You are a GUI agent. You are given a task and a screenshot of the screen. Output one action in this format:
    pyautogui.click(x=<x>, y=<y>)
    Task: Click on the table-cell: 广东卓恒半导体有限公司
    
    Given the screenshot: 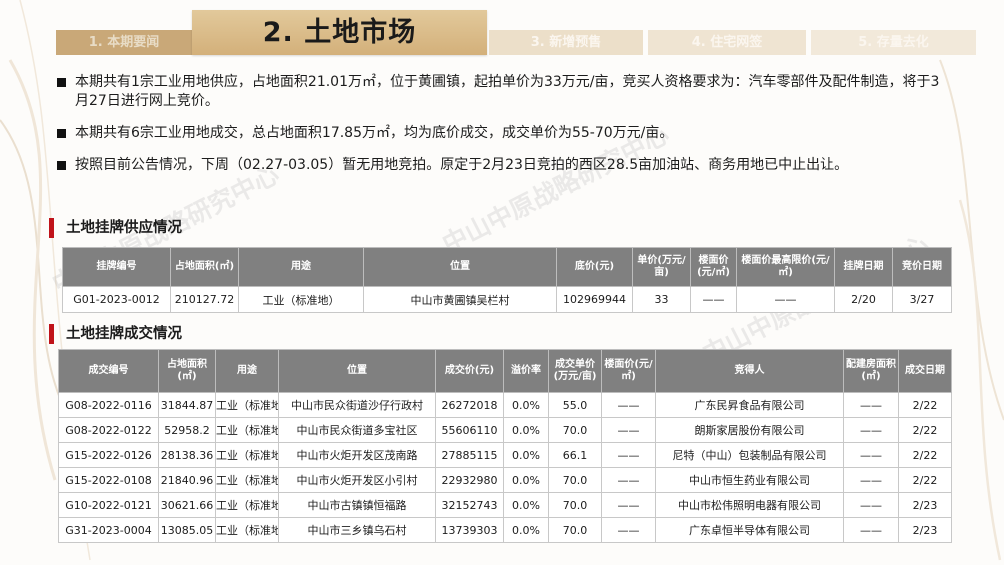 What is the action you would take?
    pyautogui.click(x=749, y=530)
    